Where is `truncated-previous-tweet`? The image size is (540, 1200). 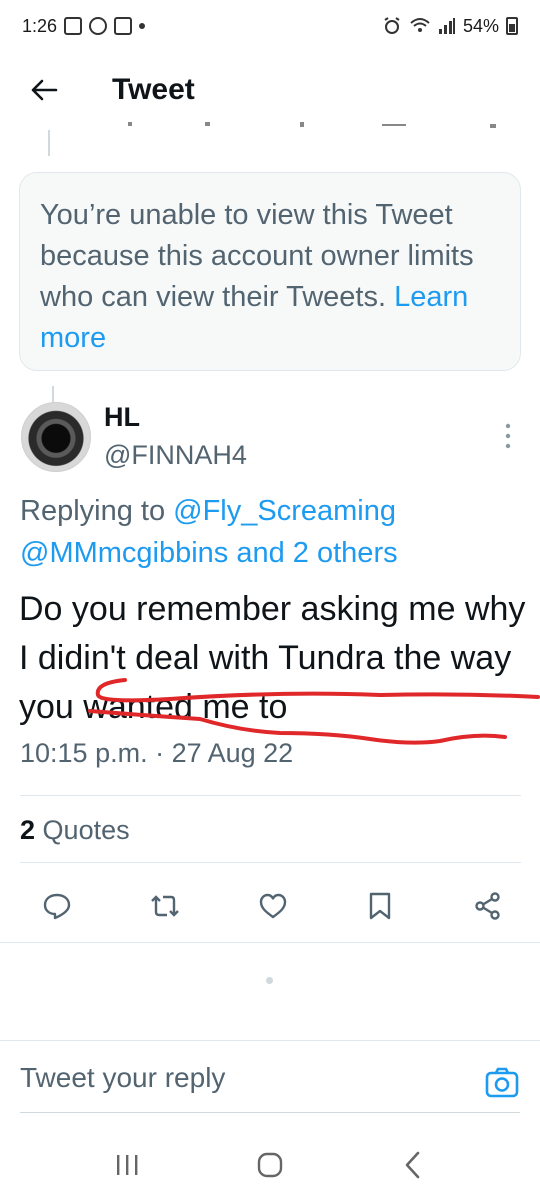
truncated-previous-tweet is located at coordinates (312, 125).